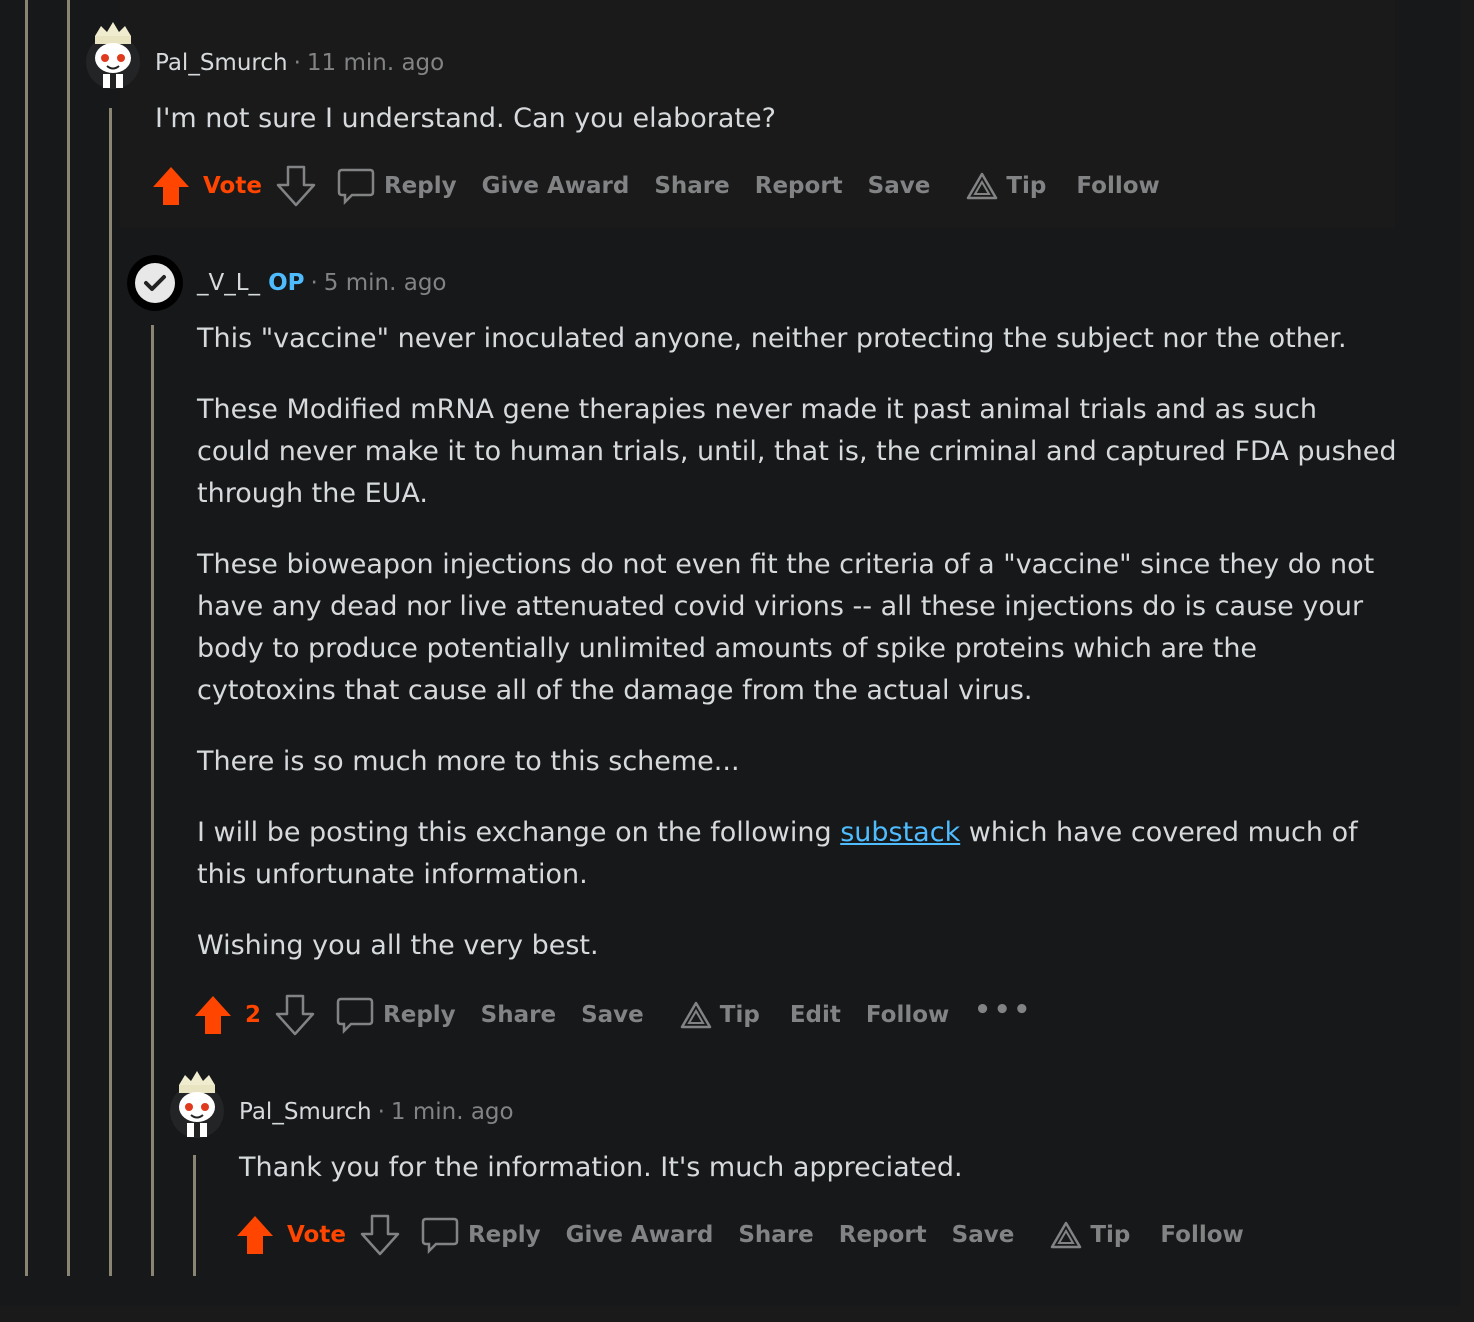  I want to click on timestamp: 11 min. ago, so click(375, 63).